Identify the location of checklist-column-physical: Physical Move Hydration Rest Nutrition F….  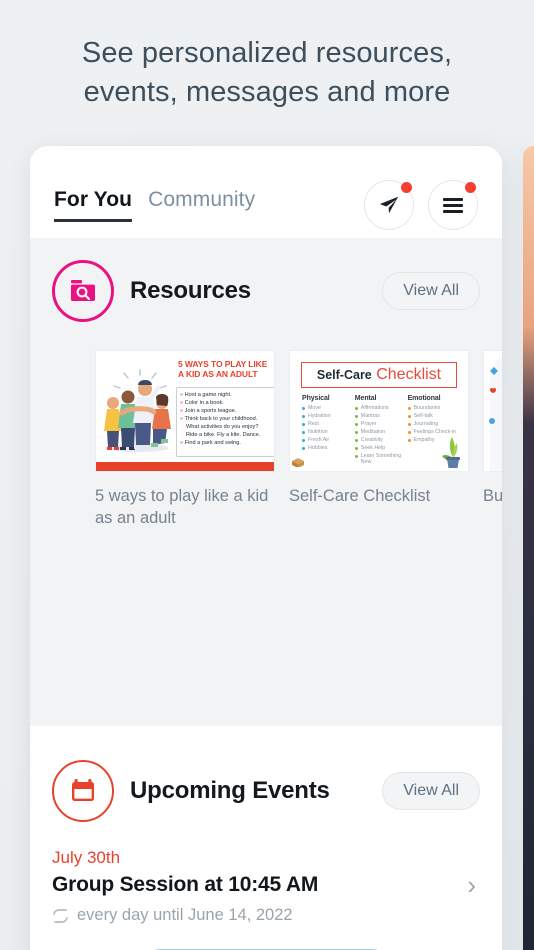
(325, 430).